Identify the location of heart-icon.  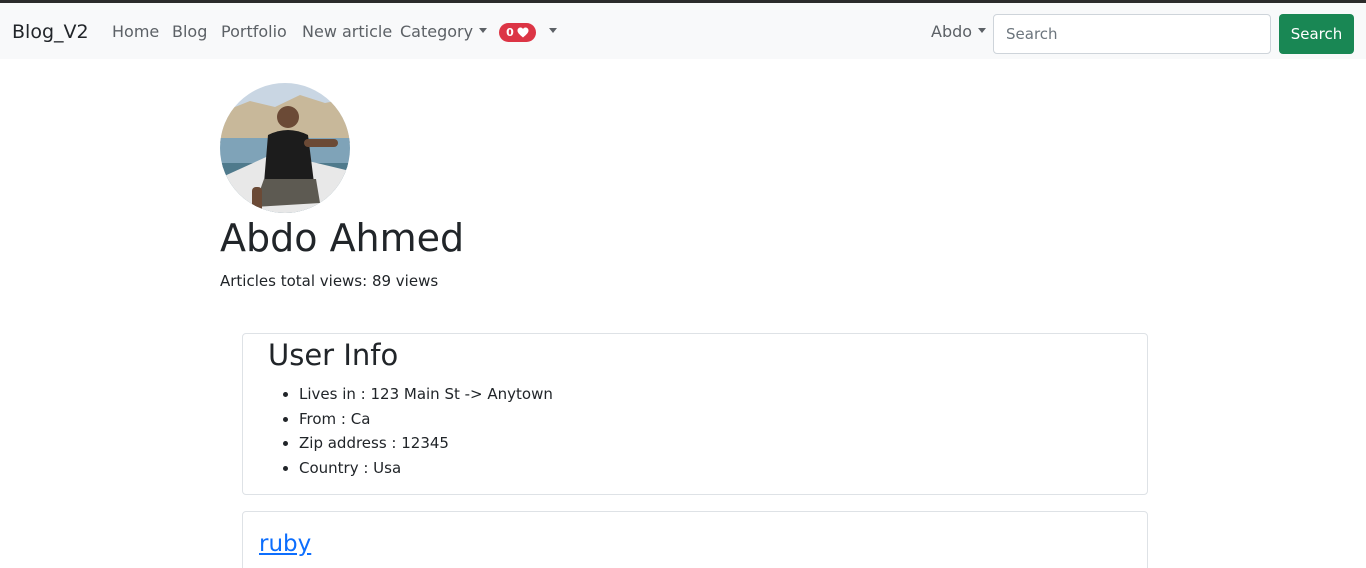
(523, 32).